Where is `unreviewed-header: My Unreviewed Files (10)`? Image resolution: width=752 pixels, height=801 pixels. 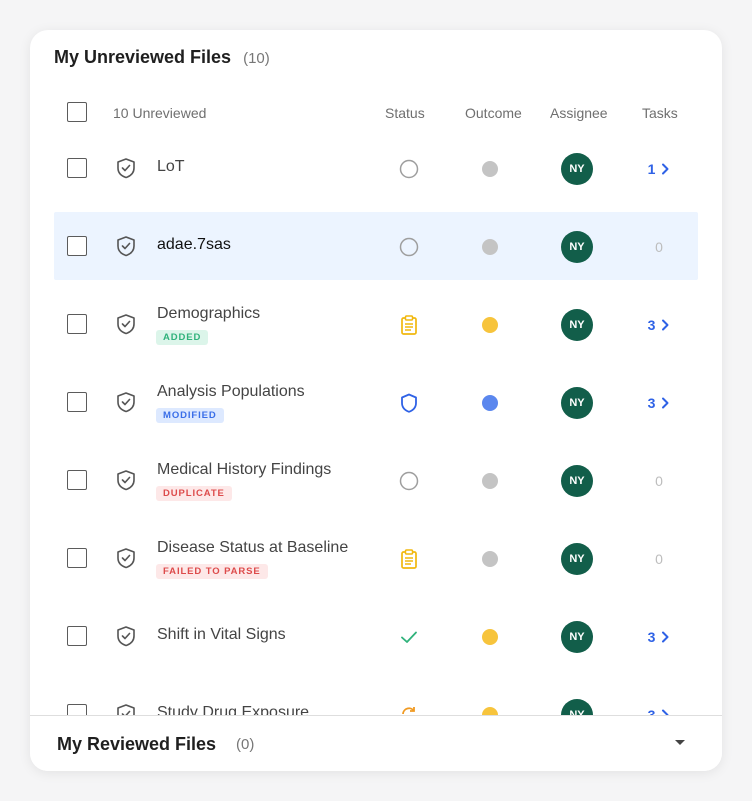 unreviewed-header: My Unreviewed Files (10) is located at coordinates (162, 57).